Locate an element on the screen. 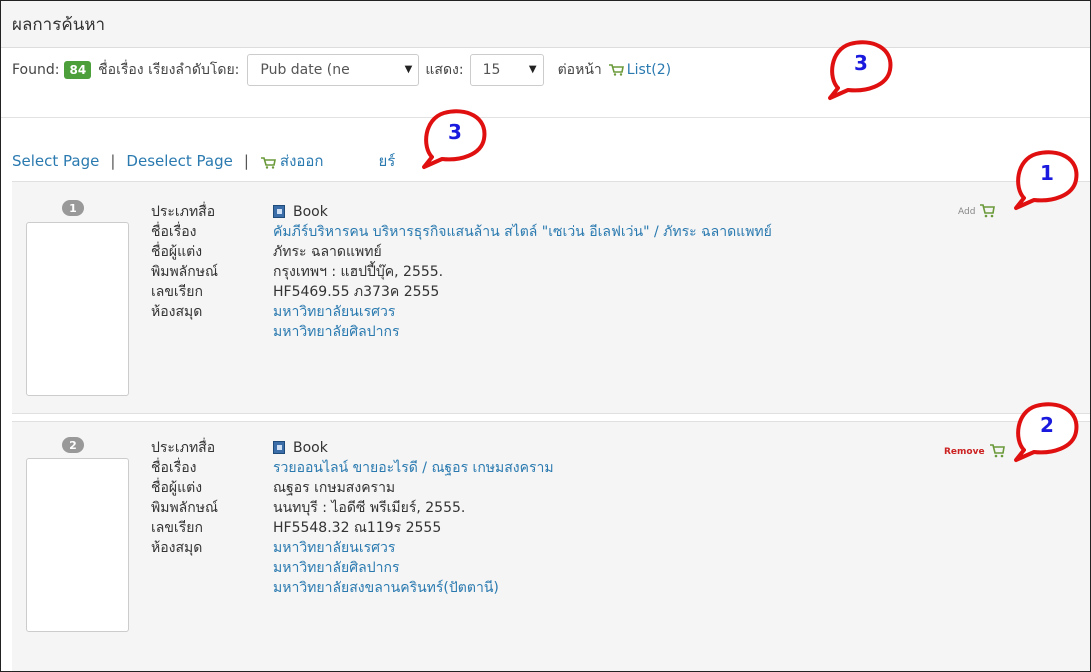  page-title: ผลการค้นหา is located at coordinates (59, 24).